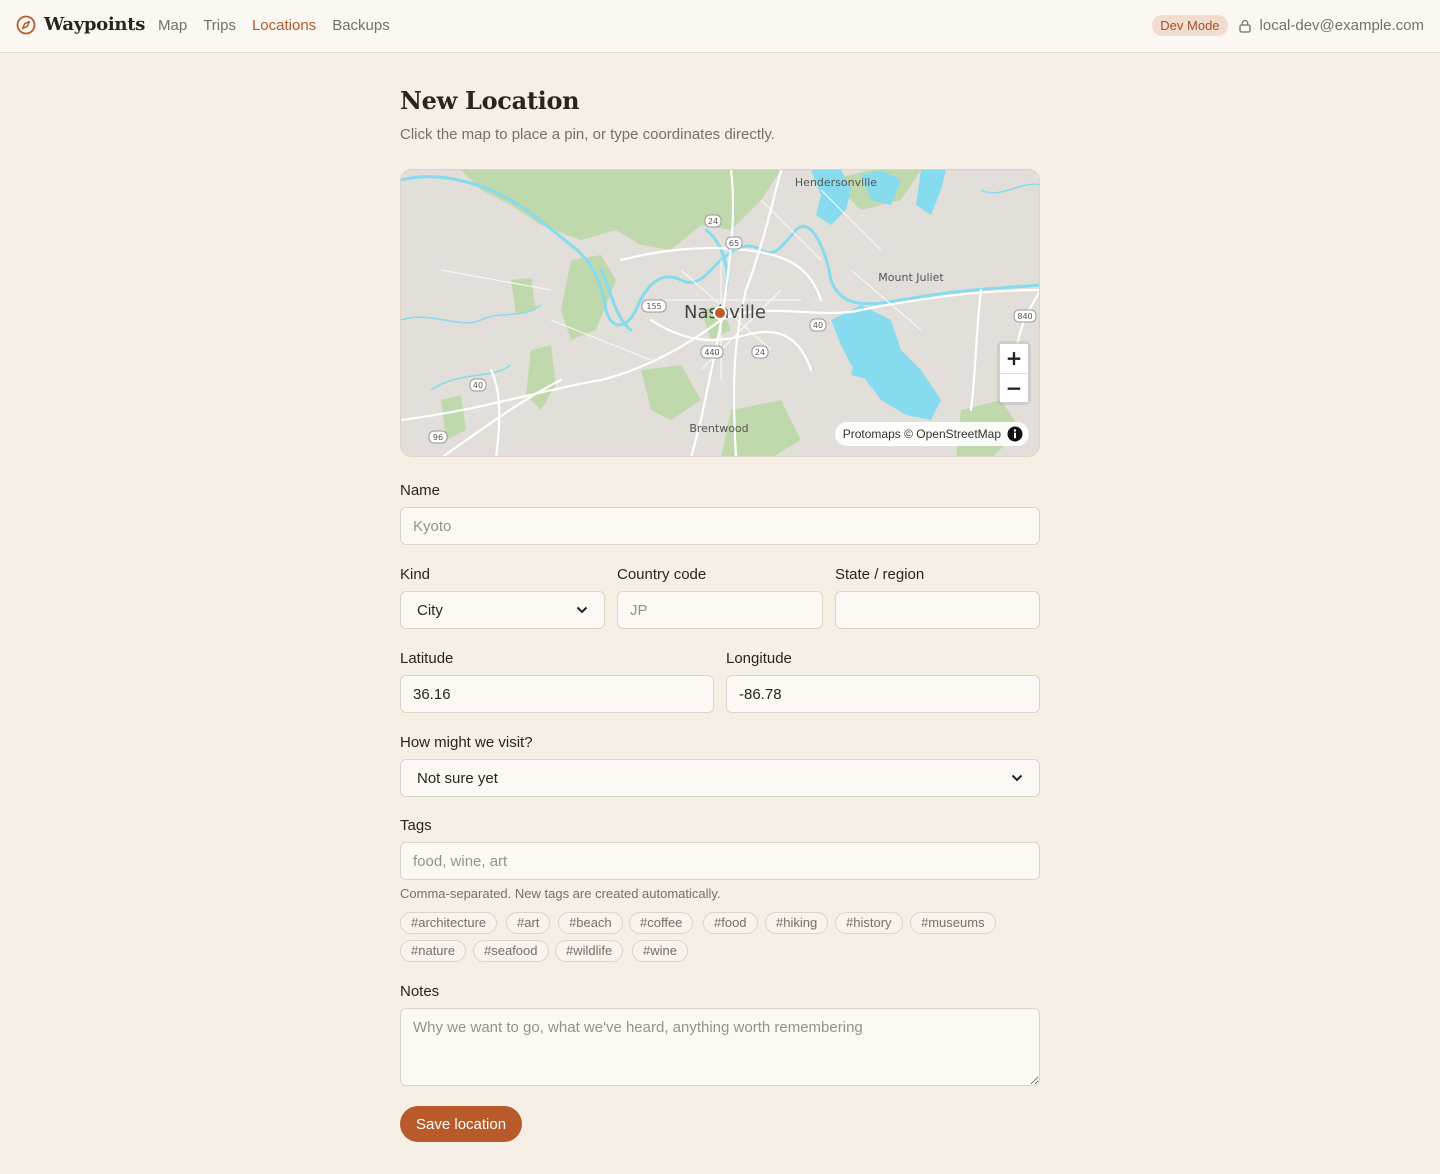  What do you see at coordinates (502, 610) in the screenshot?
I see `kind-select: City` at bounding box center [502, 610].